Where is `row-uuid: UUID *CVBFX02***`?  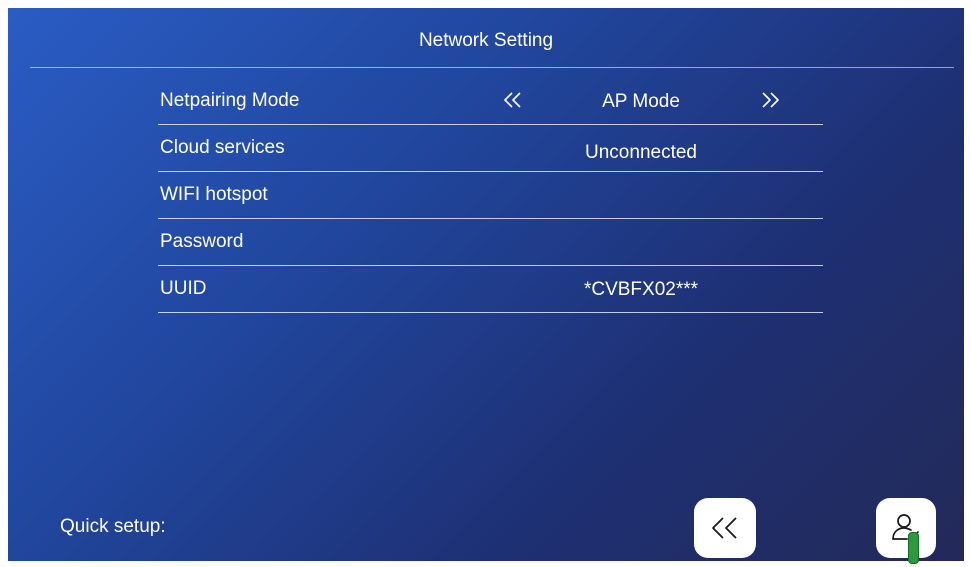
row-uuid: UUID *CVBFX02*** is located at coordinates (490, 289).